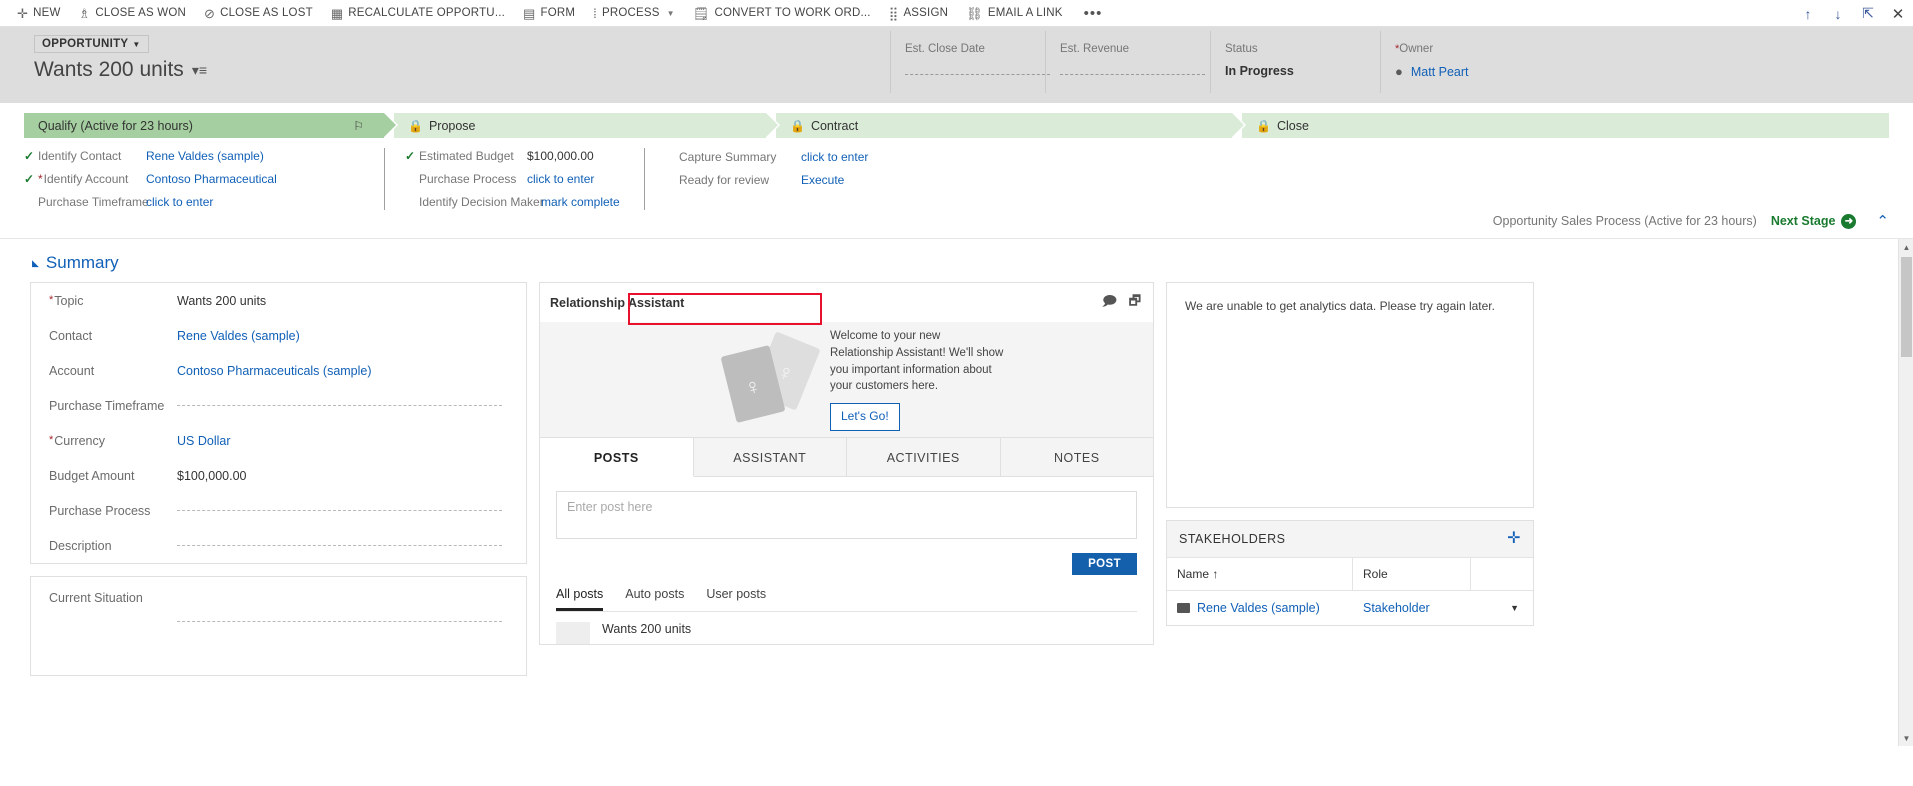 Image resolution: width=1913 pixels, height=786 pixels. I want to click on record-title-row: Wants 200 units ▾≡, so click(462, 70).